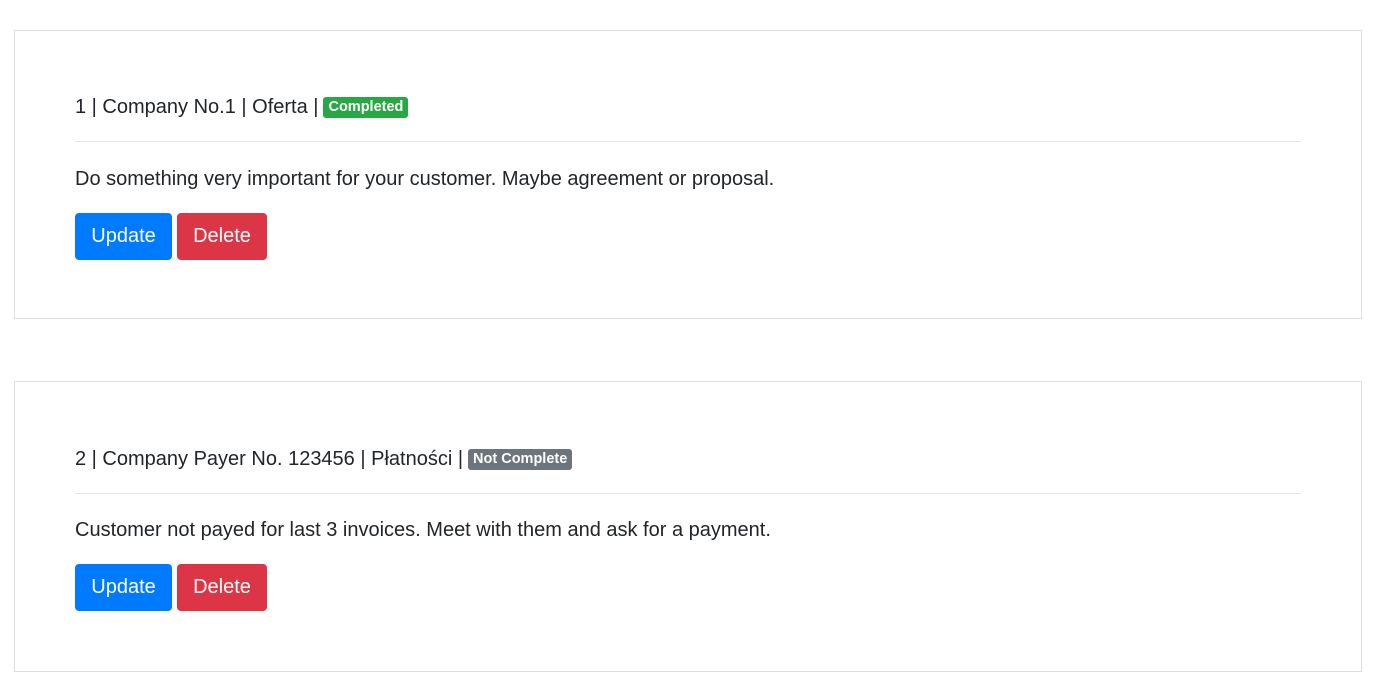  I want to click on status-badge: Completed, so click(366, 107).